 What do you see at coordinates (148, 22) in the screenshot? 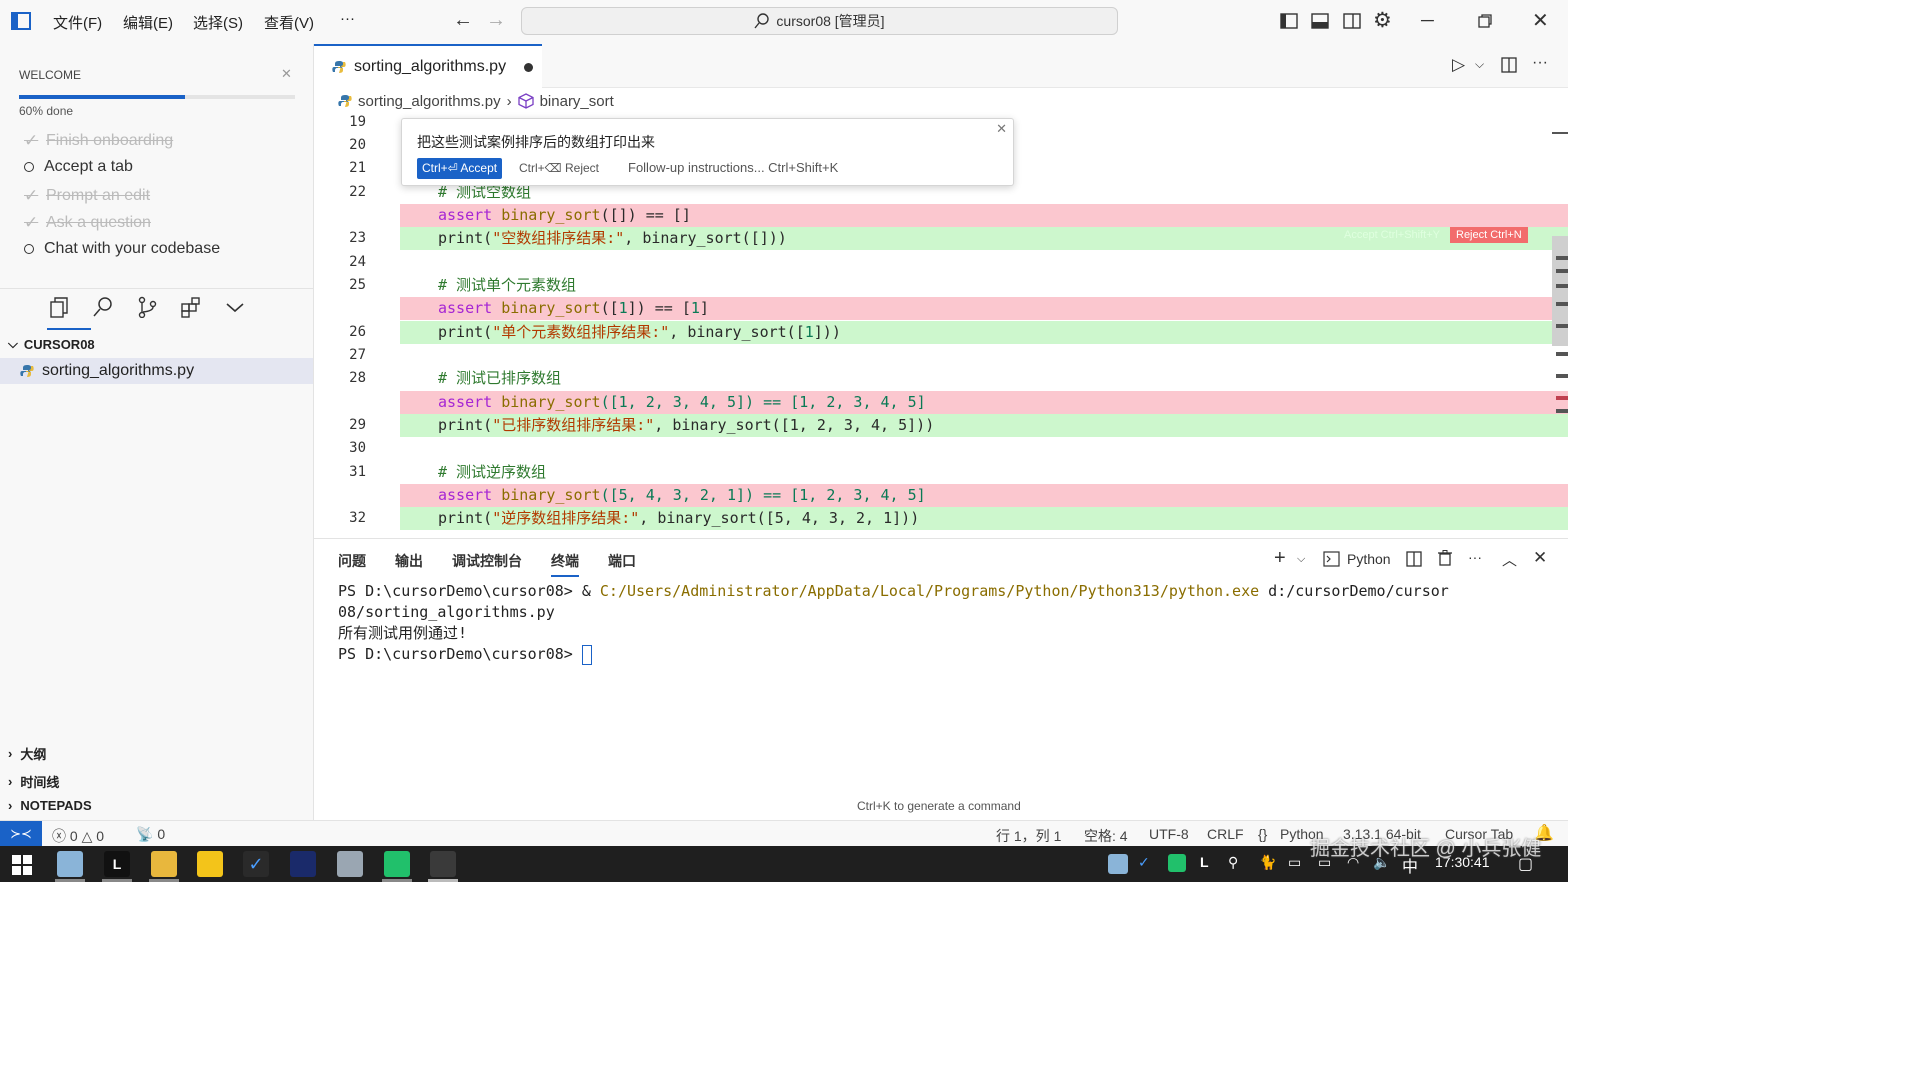
I see `menu-edit: 编辑(E)` at bounding box center [148, 22].